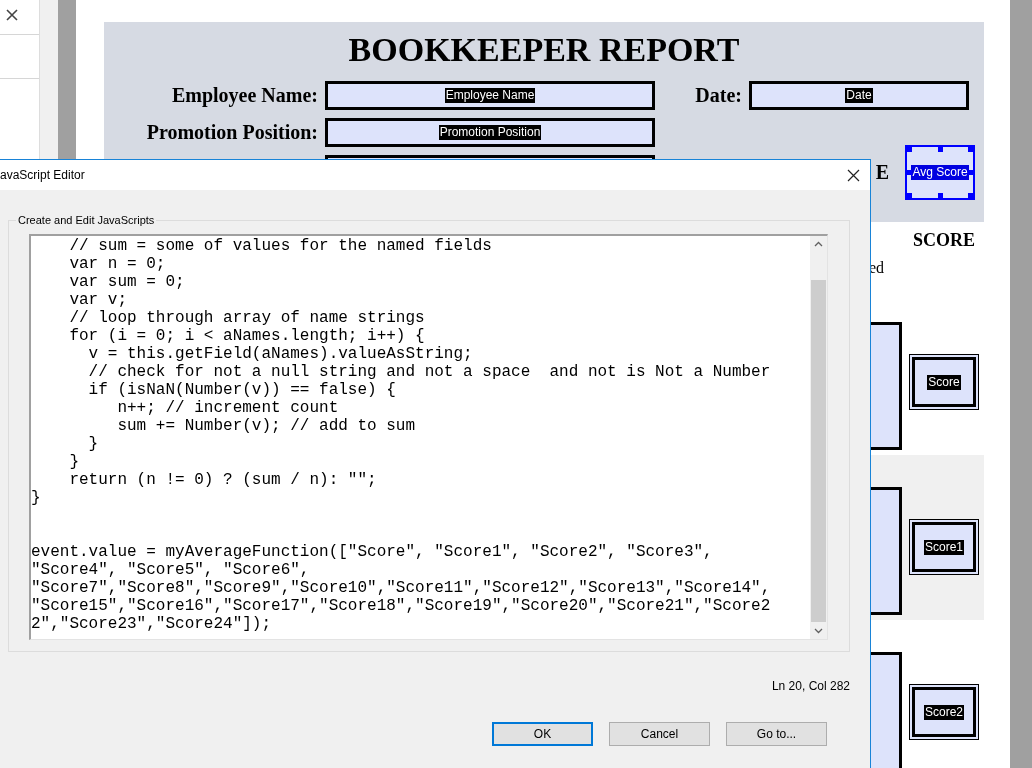  What do you see at coordinates (882, 172) in the screenshot?
I see `heading-fragment: E` at bounding box center [882, 172].